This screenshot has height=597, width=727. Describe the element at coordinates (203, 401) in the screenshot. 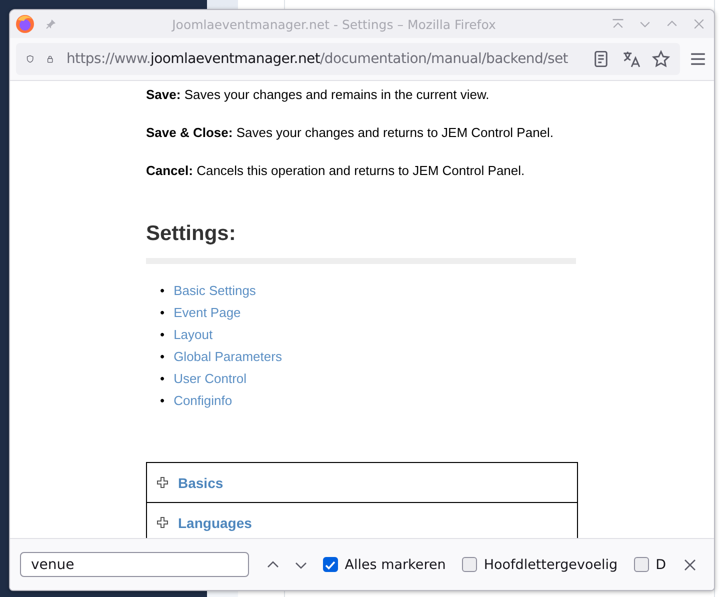

I see `settings-link: Configinfo` at that location.